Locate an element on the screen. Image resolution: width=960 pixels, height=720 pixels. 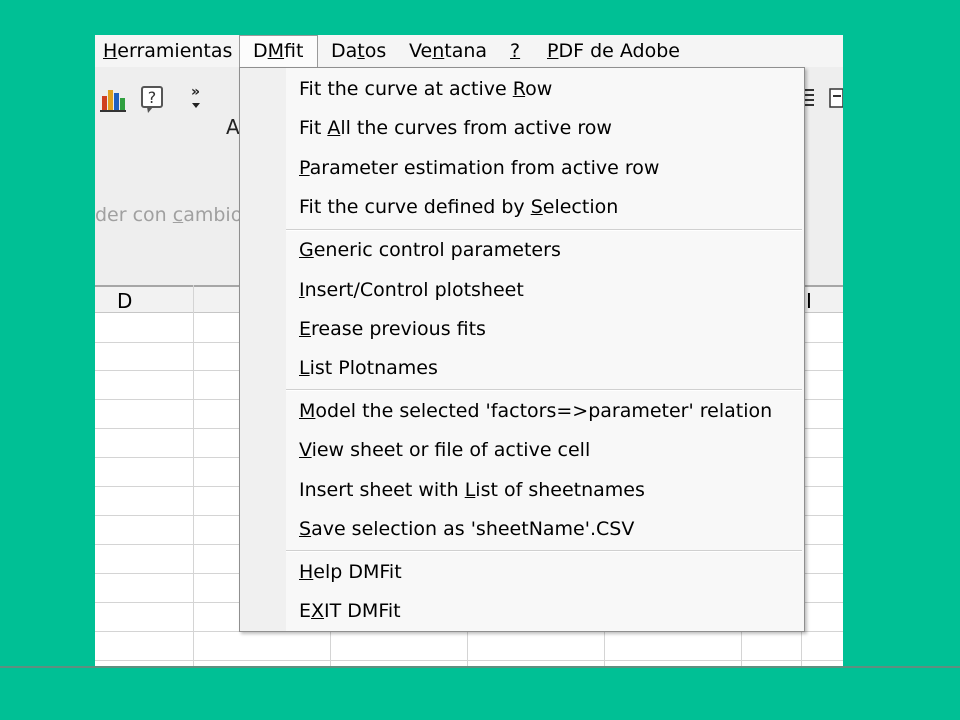
menu-item-fit-active-row: Fit the curve at active Row is located at coordinates (425, 89).